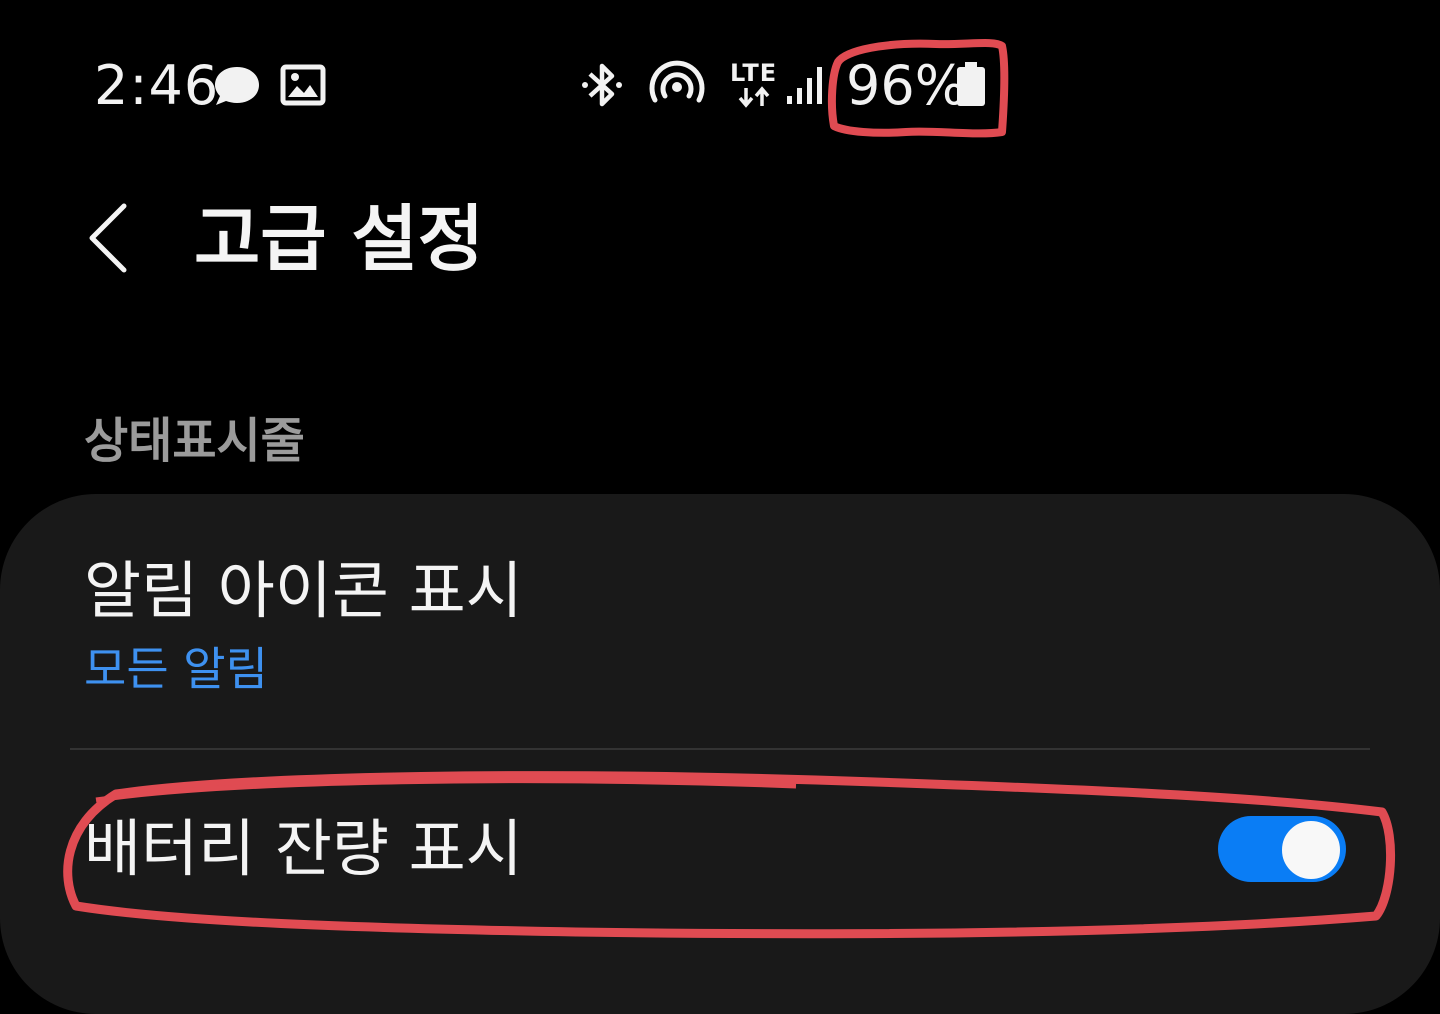 The image size is (1440, 1014). I want to click on bluetooth-icon, so click(602, 85).